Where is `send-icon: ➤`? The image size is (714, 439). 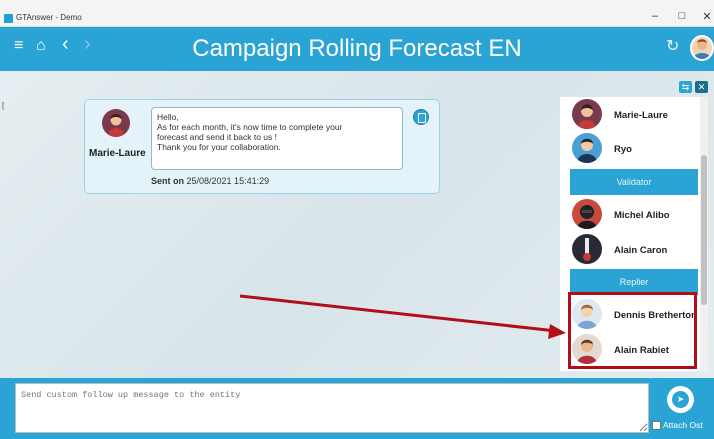
send-icon: ➤ is located at coordinates (680, 399).